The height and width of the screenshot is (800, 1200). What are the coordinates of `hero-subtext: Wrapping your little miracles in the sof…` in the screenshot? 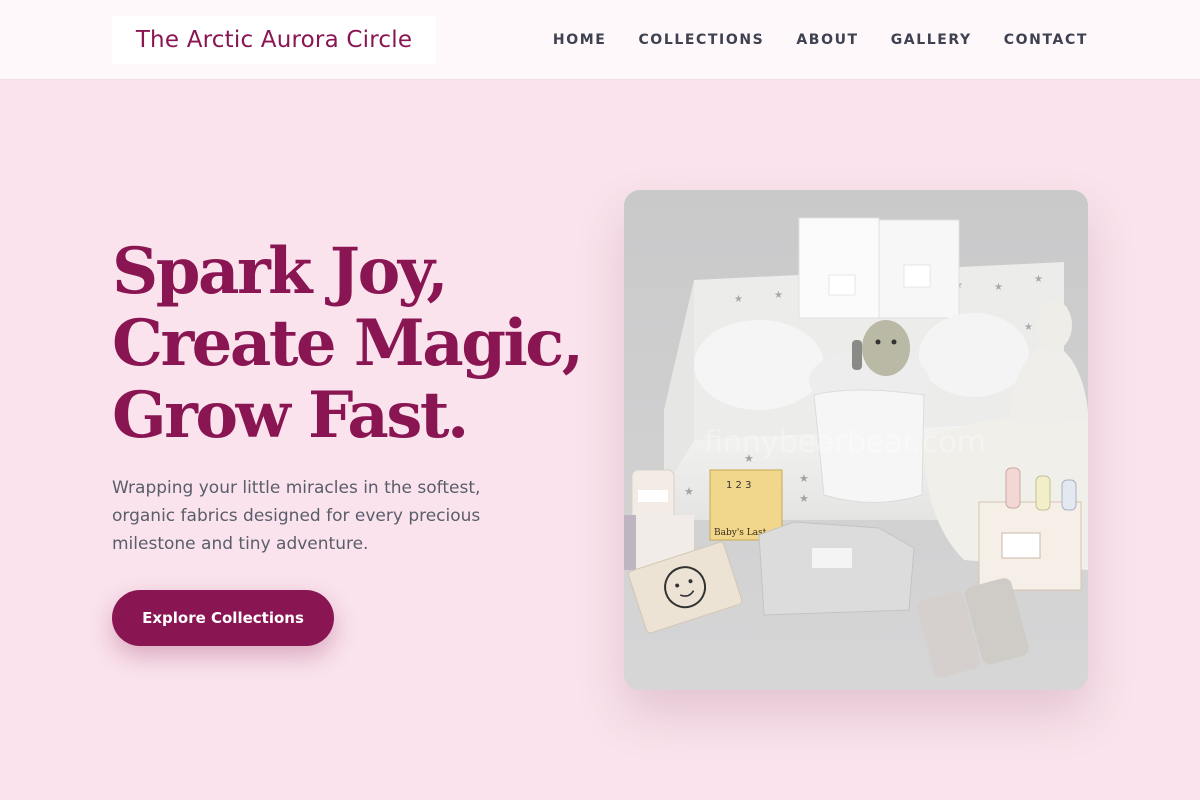 It's located at (296, 516).